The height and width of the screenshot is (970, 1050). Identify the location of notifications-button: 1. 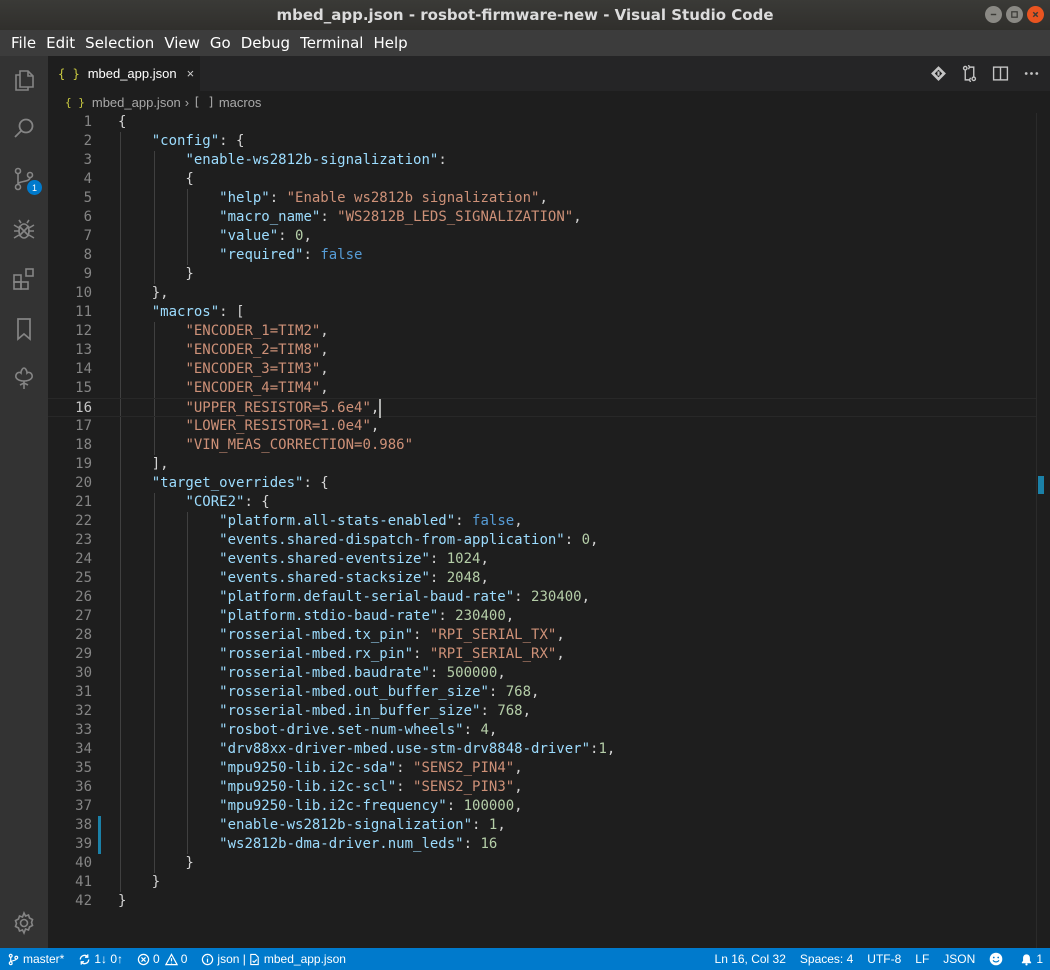
(1031, 959).